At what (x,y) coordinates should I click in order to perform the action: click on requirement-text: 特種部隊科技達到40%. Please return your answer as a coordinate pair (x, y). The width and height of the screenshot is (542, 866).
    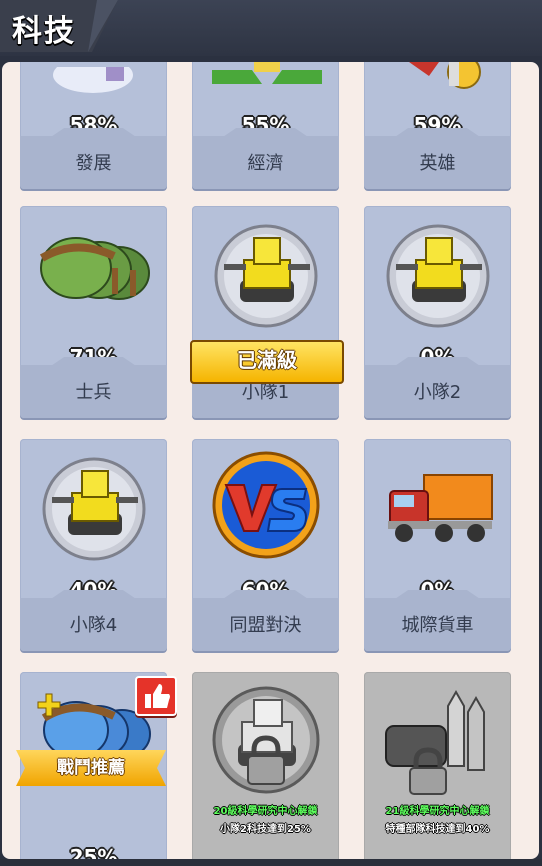
    Looking at the image, I should click on (437, 829).